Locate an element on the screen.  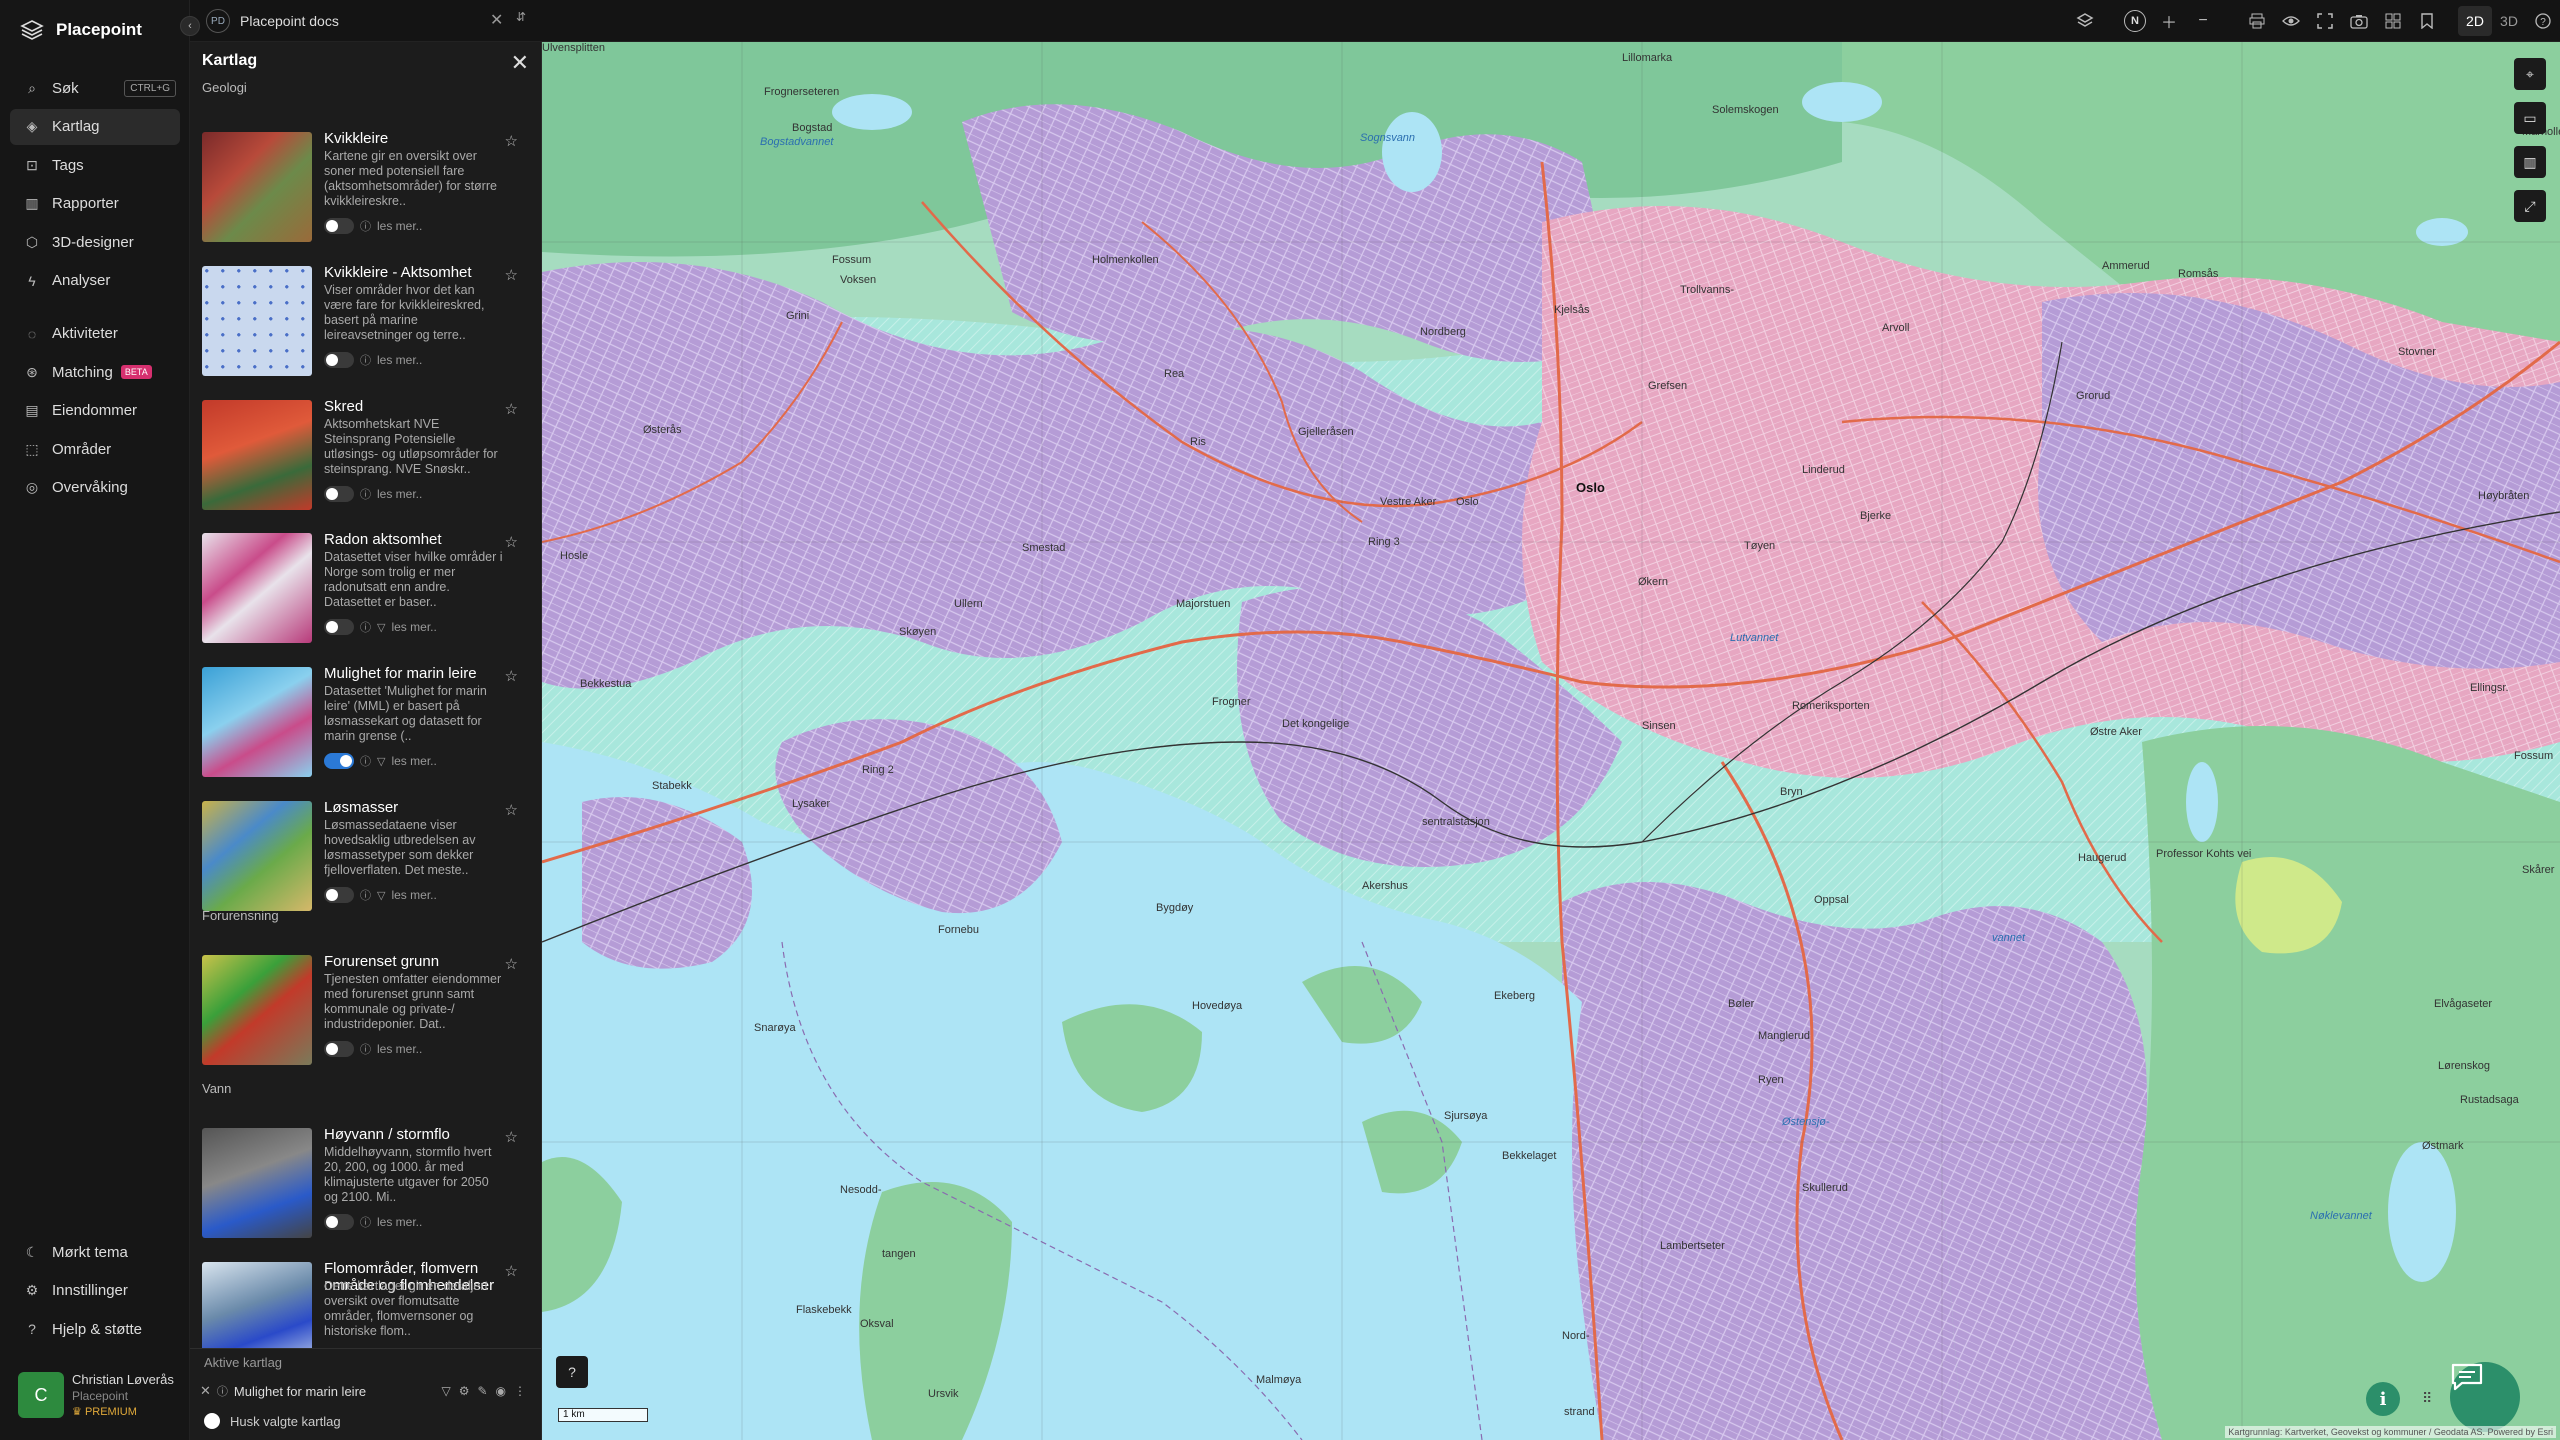
drag-handle-icon: ⠿ is located at coordinates (2427, 1398).